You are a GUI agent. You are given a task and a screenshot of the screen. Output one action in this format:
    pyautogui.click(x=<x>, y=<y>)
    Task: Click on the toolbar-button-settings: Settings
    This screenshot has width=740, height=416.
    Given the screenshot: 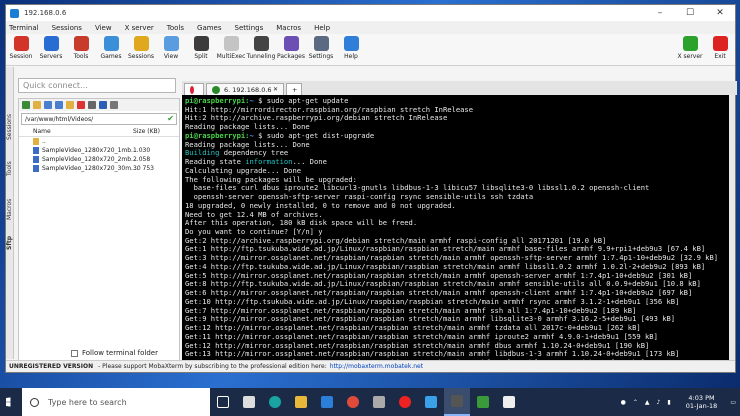 What is the action you would take?
    pyautogui.click(x=321, y=48)
    